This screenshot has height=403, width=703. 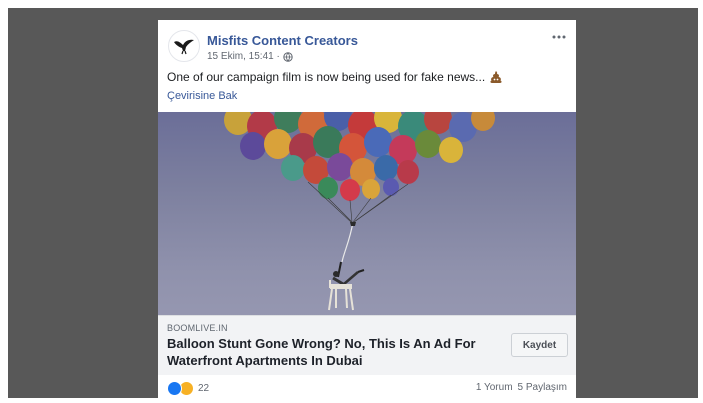 What do you see at coordinates (204, 388) in the screenshot?
I see `reaction-count: 22` at bounding box center [204, 388].